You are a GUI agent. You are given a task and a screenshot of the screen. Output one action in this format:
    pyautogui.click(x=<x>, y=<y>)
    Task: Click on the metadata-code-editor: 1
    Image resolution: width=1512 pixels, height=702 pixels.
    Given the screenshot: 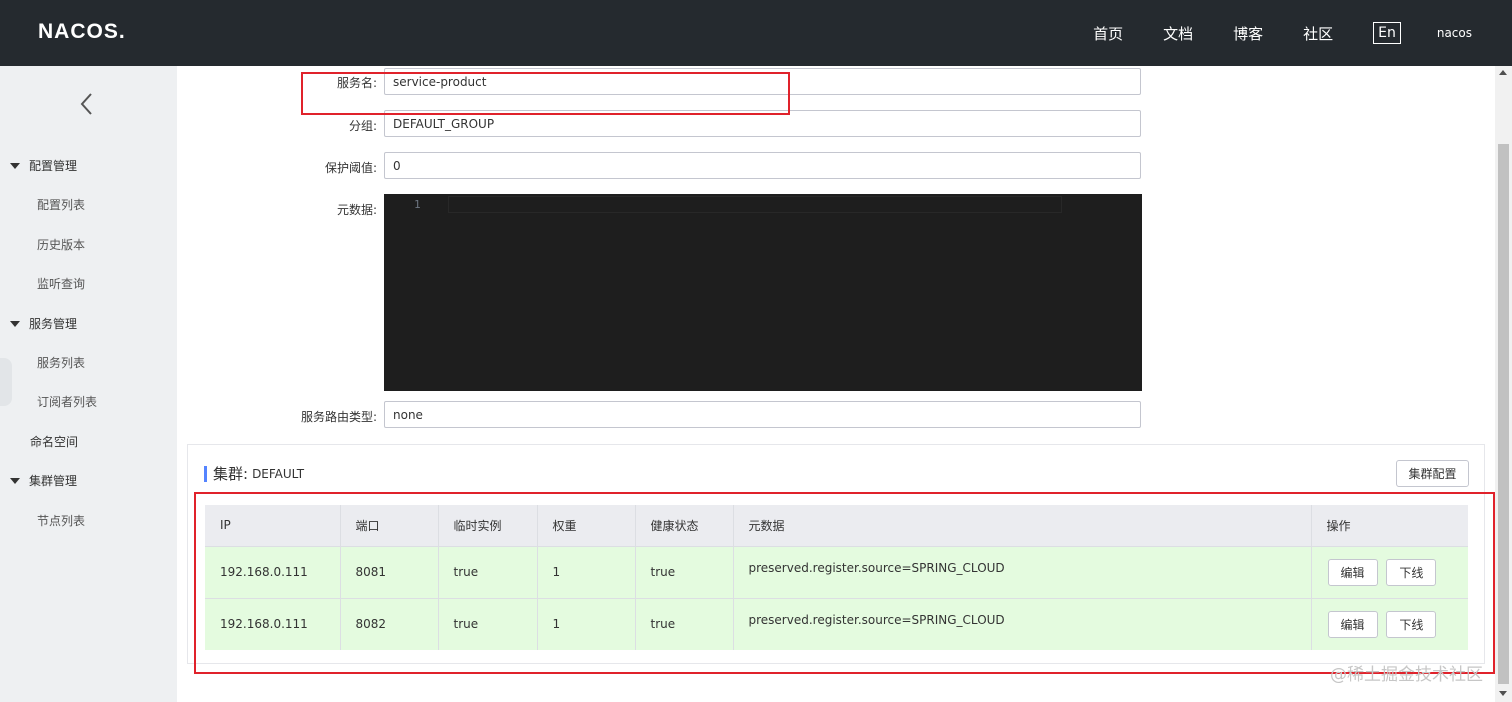 What is the action you would take?
    pyautogui.click(x=763, y=292)
    